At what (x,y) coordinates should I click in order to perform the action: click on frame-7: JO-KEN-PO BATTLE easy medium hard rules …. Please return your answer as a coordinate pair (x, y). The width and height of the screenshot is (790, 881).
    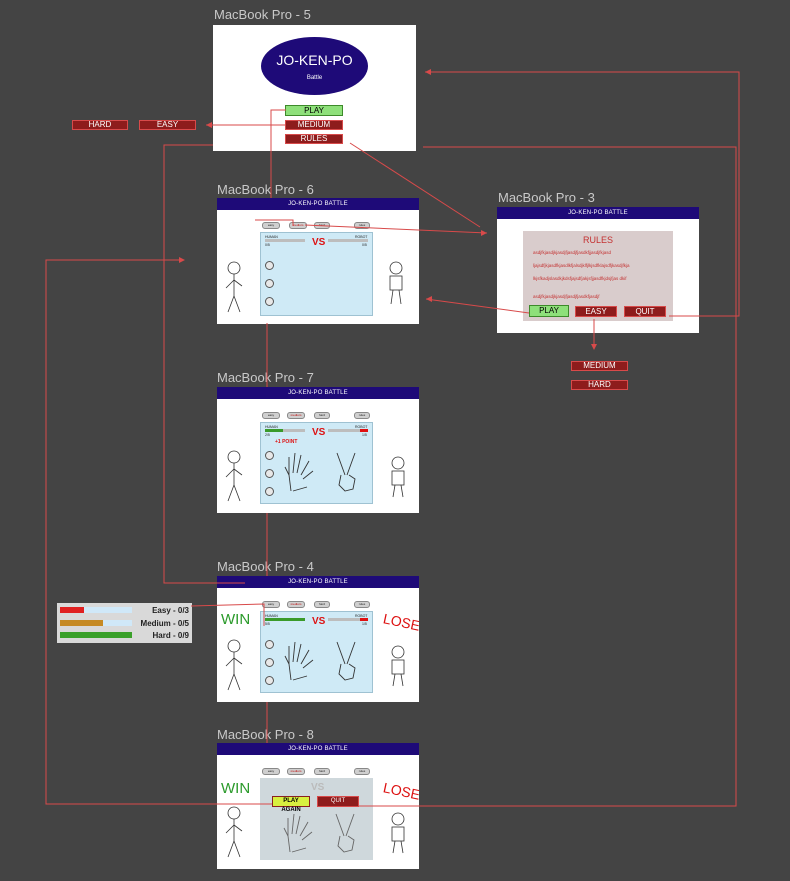
    Looking at the image, I should click on (318, 450).